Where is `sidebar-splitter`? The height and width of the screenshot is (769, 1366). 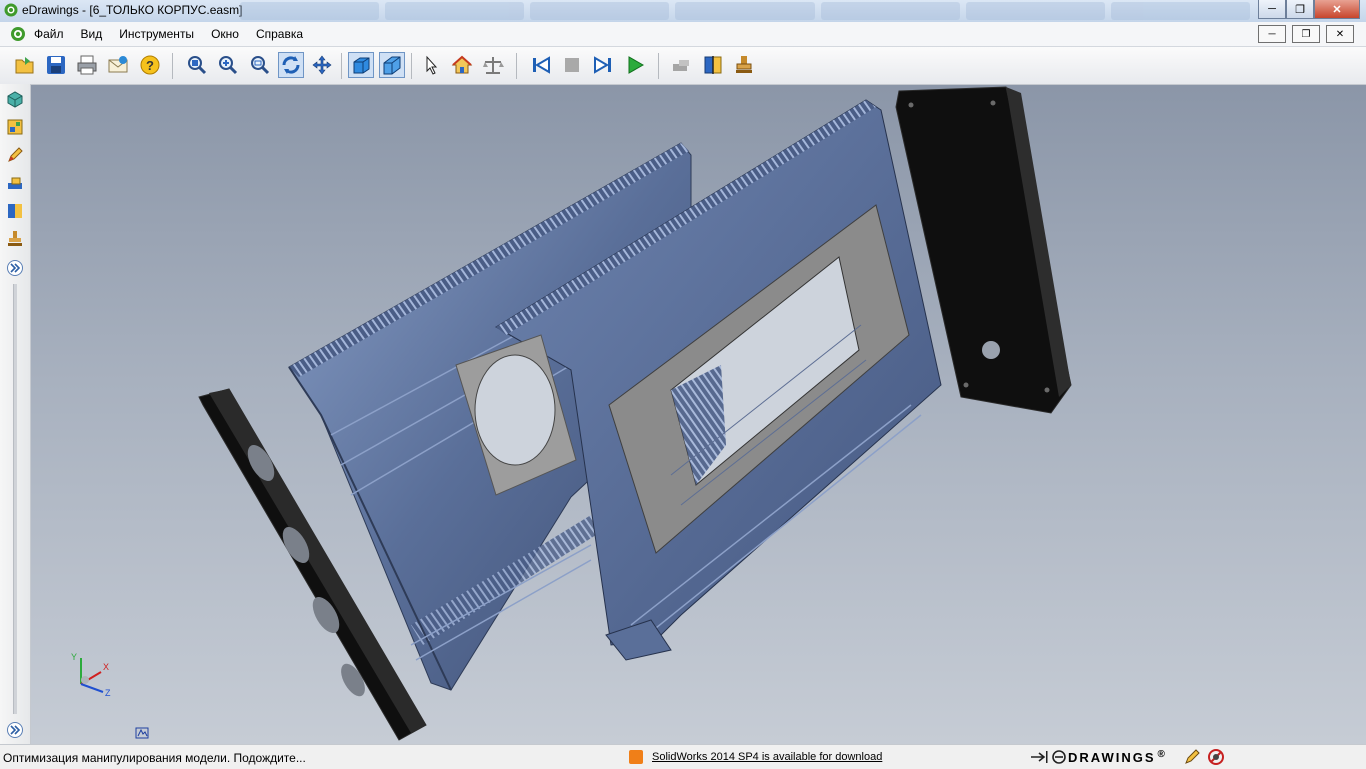
sidebar-splitter is located at coordinates (15, 499).